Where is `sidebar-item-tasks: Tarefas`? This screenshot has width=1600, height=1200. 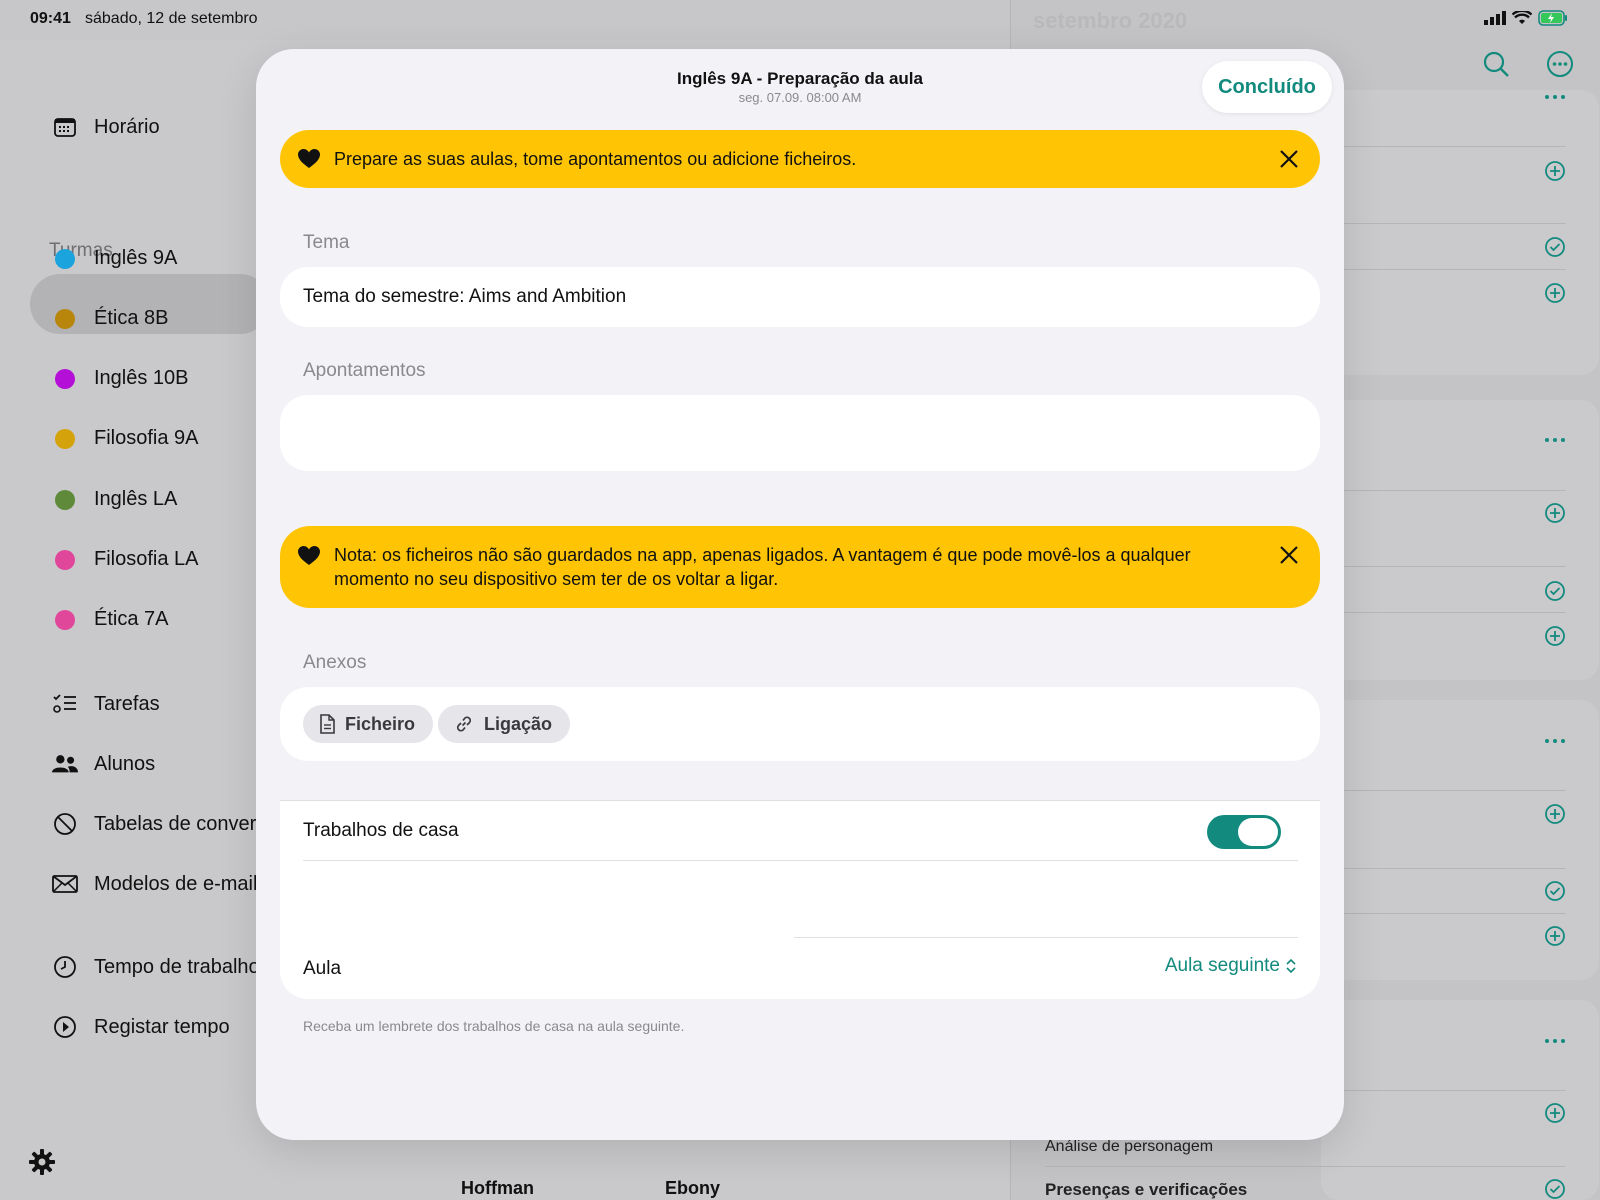
sidebar-item-tasks: Tarefas is located at coordinates (106, 704).